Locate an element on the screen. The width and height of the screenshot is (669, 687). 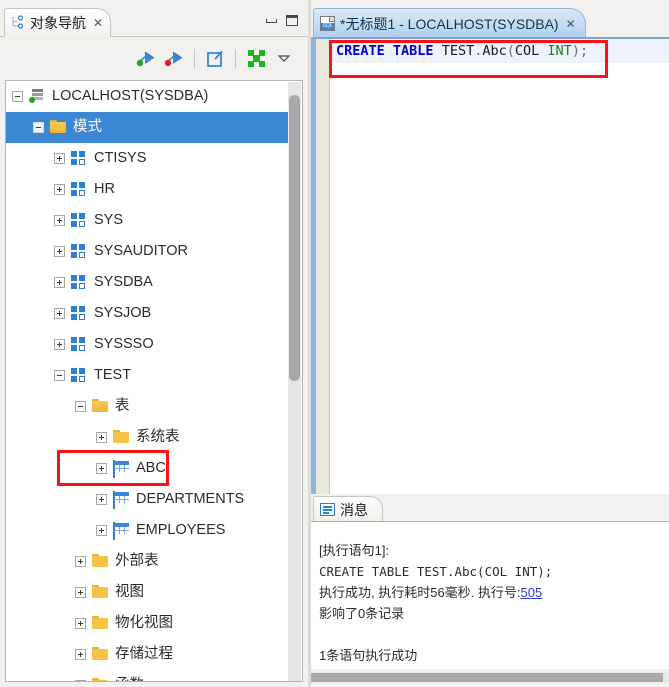
tree-node-模式: 模式 is located at coordinates (149, 127).